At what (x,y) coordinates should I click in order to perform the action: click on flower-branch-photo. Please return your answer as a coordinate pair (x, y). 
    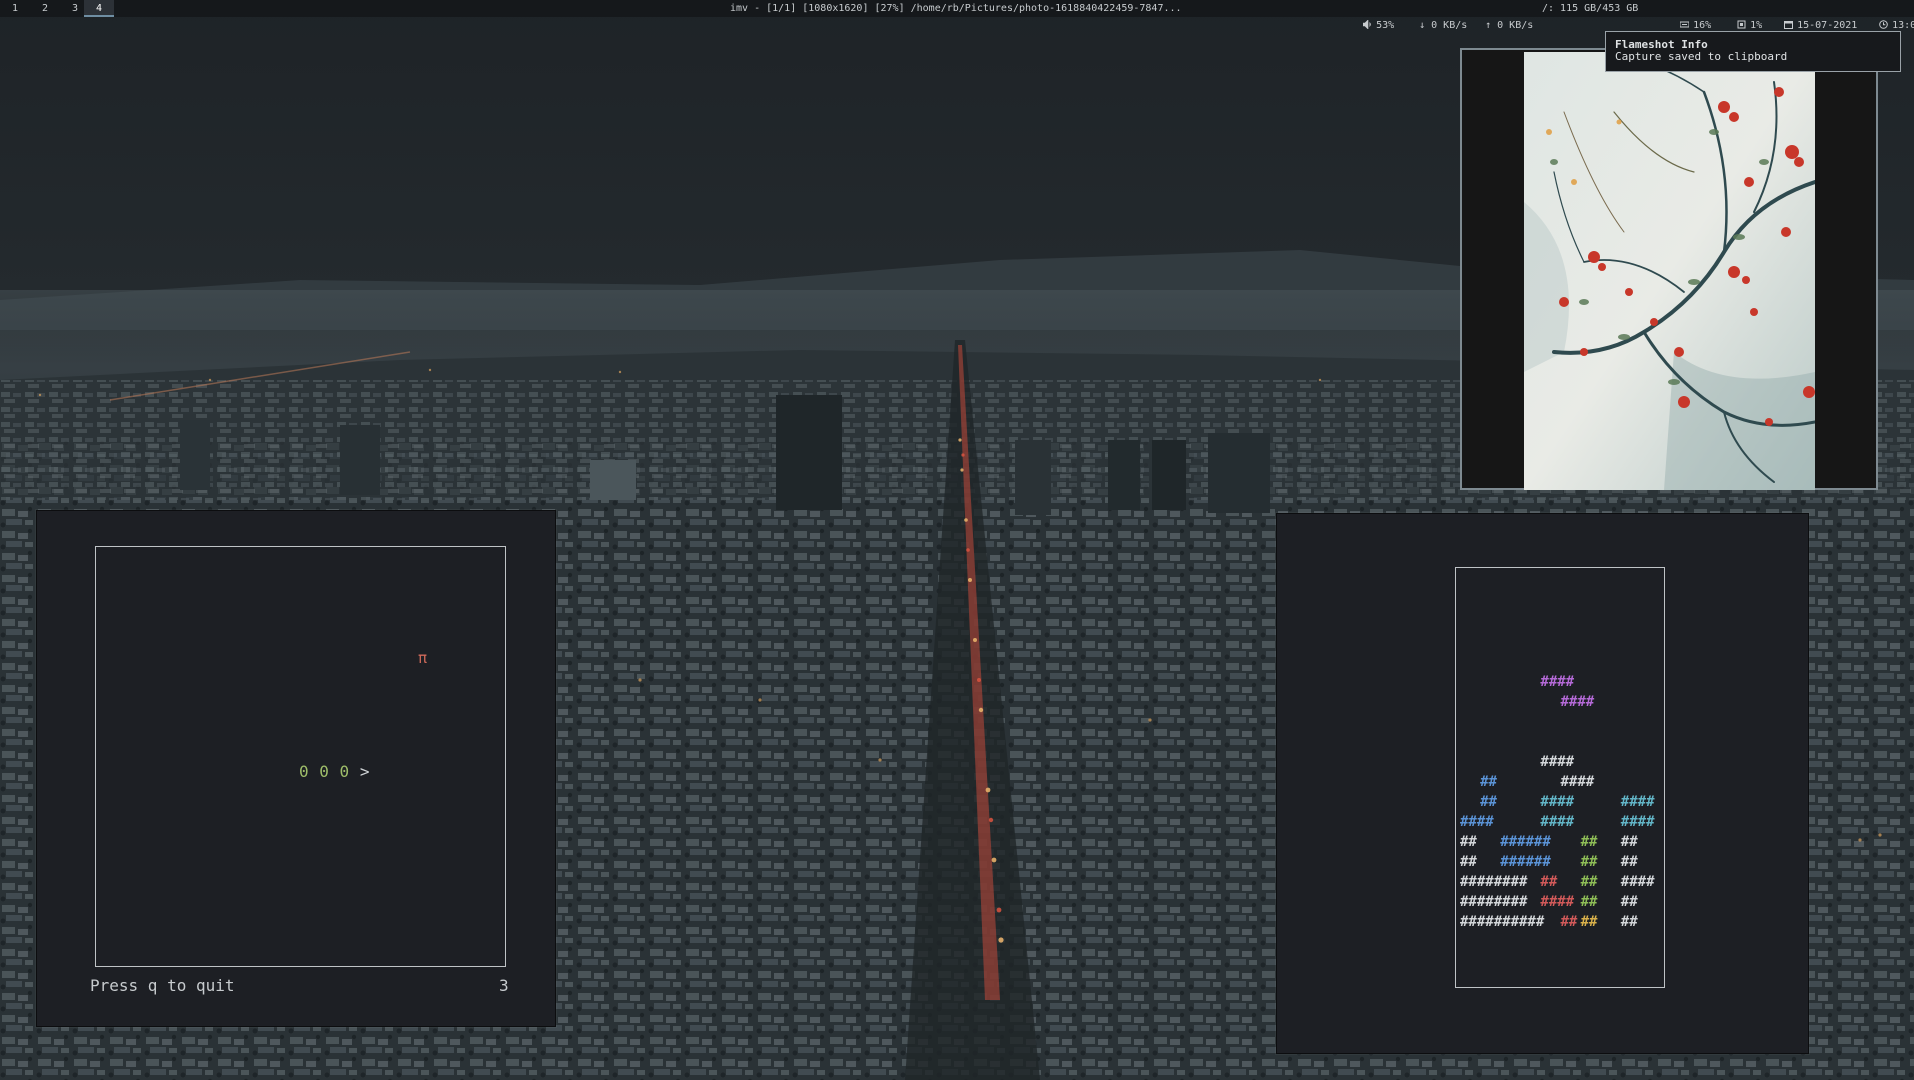
    Looking at the image, I should click on (1669, 271).